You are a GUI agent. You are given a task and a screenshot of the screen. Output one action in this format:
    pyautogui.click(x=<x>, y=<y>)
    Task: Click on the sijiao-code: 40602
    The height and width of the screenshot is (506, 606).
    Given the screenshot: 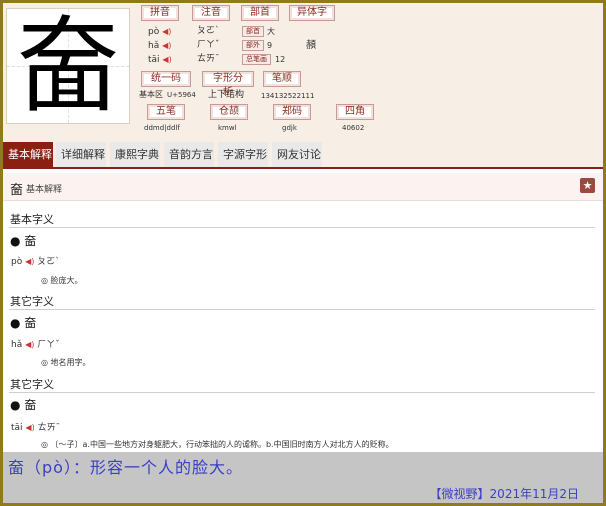 What is the action you would take?
    pyautogui.click(x=353, y=128)
    